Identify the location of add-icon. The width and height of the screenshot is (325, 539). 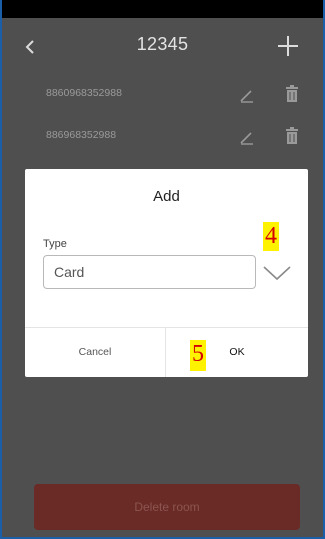
(288, 46).